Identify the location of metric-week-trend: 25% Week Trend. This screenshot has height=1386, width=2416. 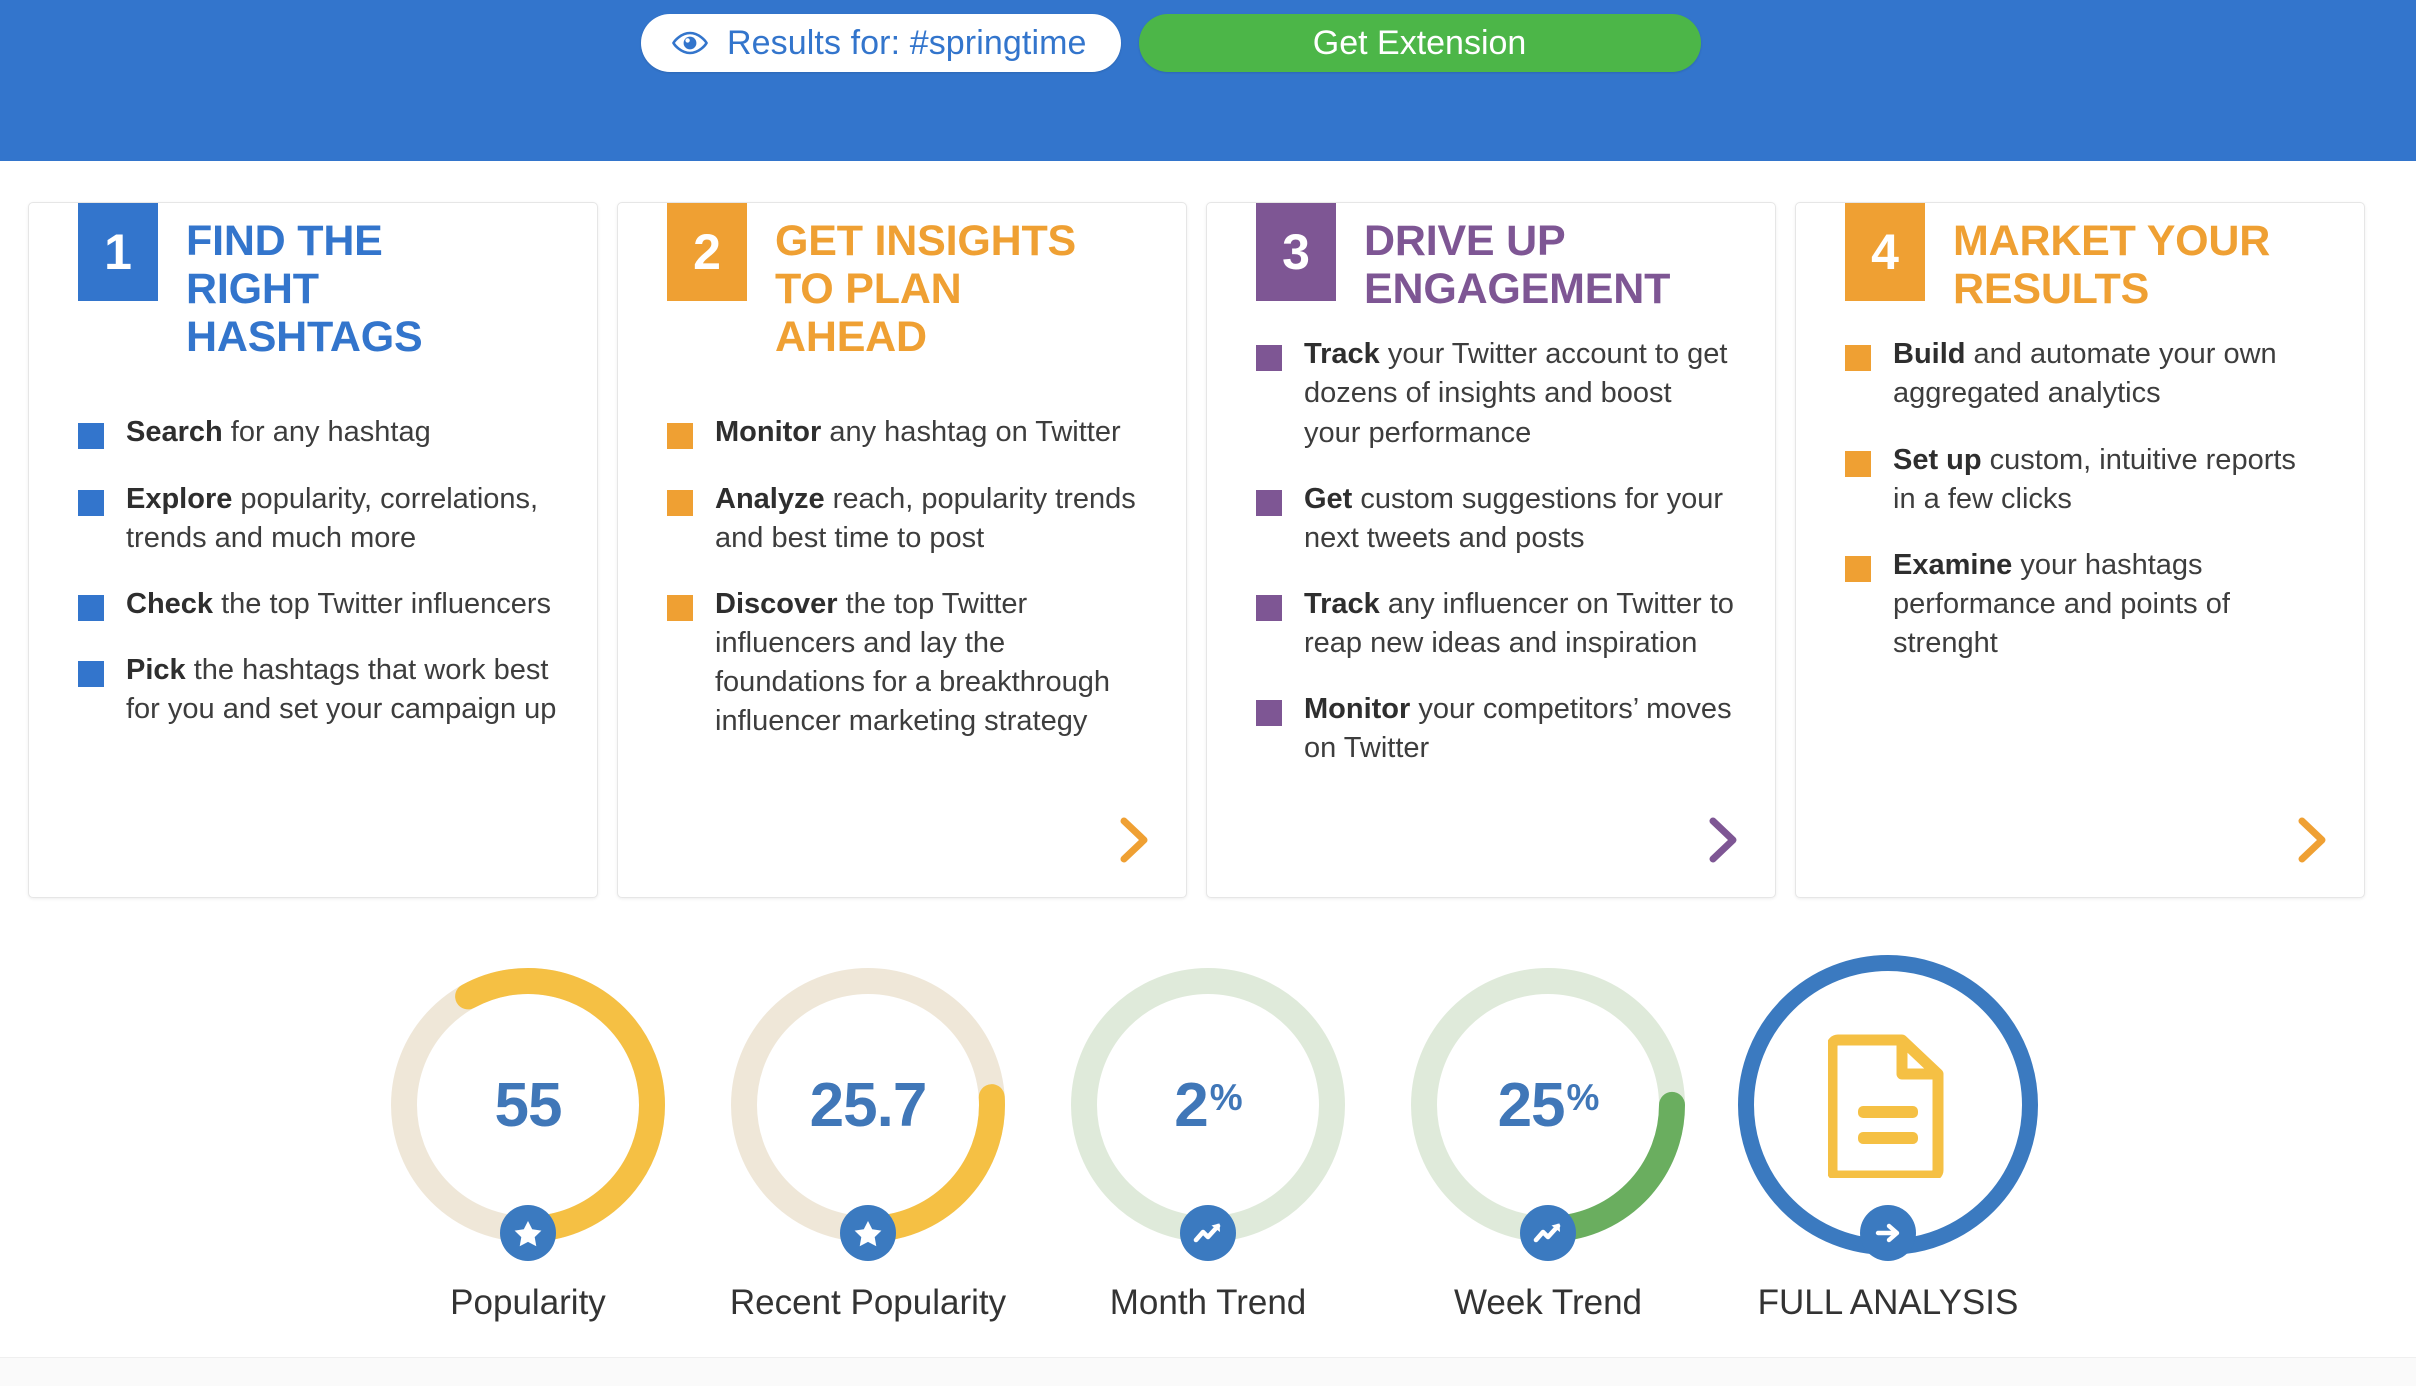
(1548, 1139).